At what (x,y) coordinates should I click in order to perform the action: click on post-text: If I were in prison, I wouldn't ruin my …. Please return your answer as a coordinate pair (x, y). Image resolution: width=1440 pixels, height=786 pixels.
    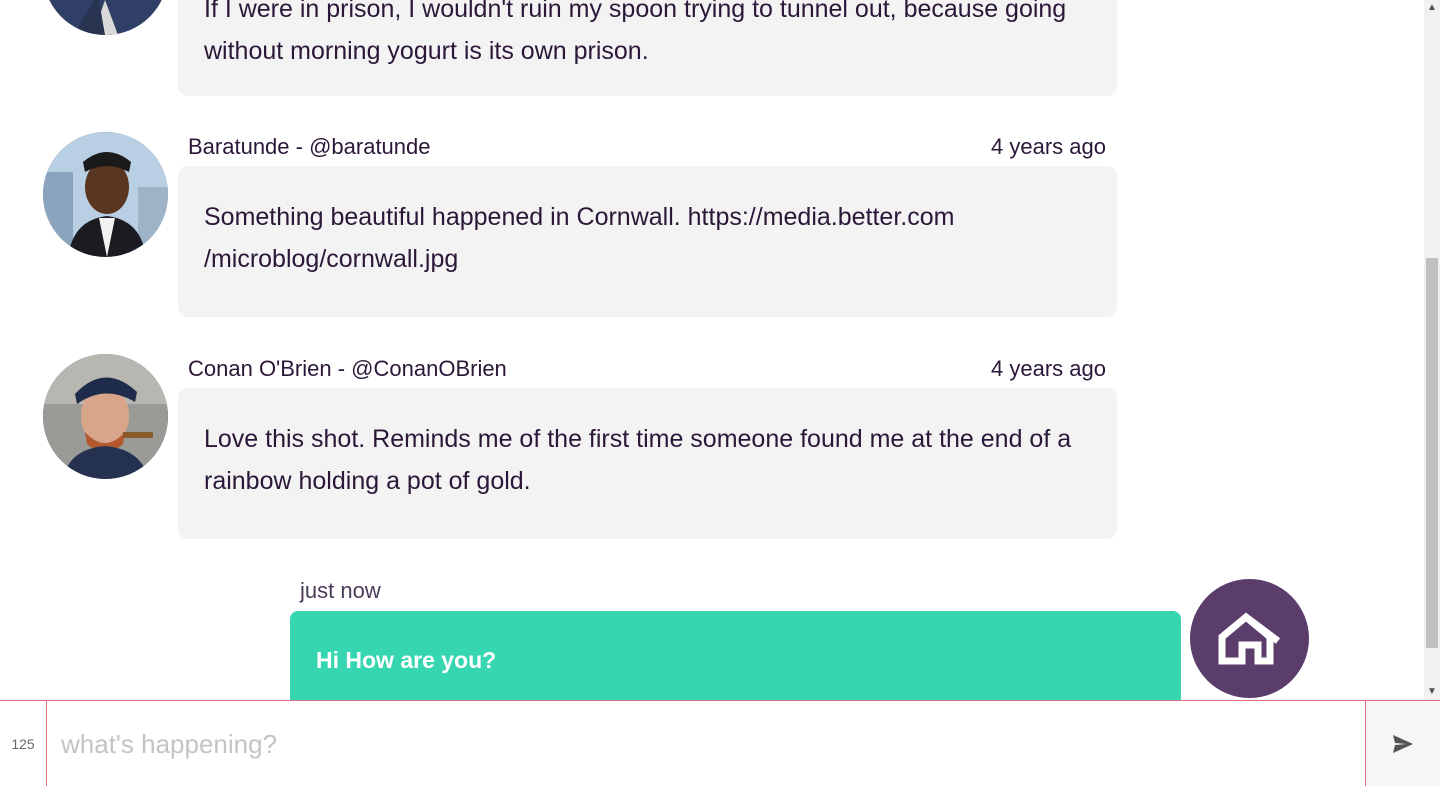
    Looking at the image, I should click on (635, 32).